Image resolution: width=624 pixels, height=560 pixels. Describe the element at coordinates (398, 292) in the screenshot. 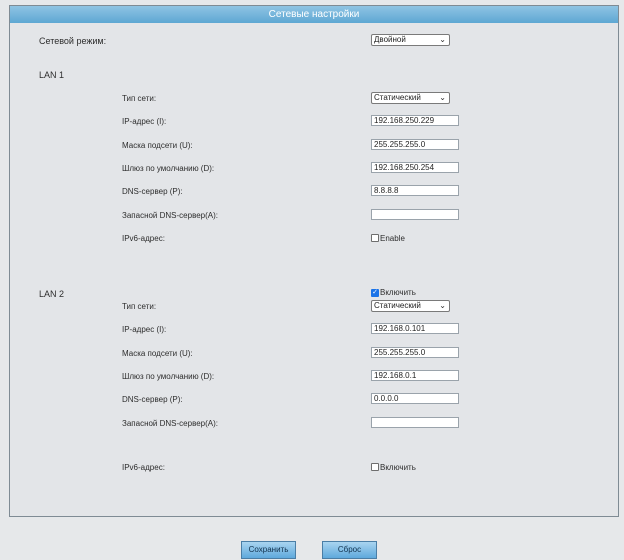

I see `lan2-enable-label: Включить` at that location.